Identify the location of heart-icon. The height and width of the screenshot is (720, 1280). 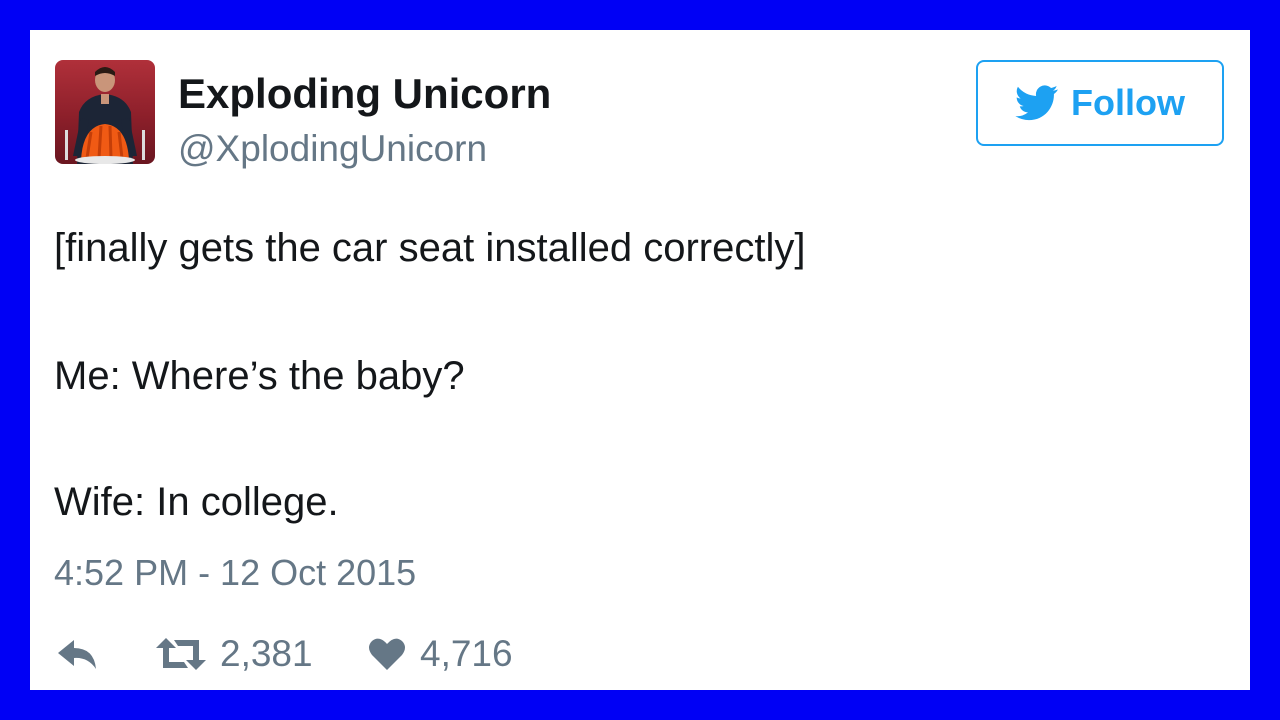
(387, 654).